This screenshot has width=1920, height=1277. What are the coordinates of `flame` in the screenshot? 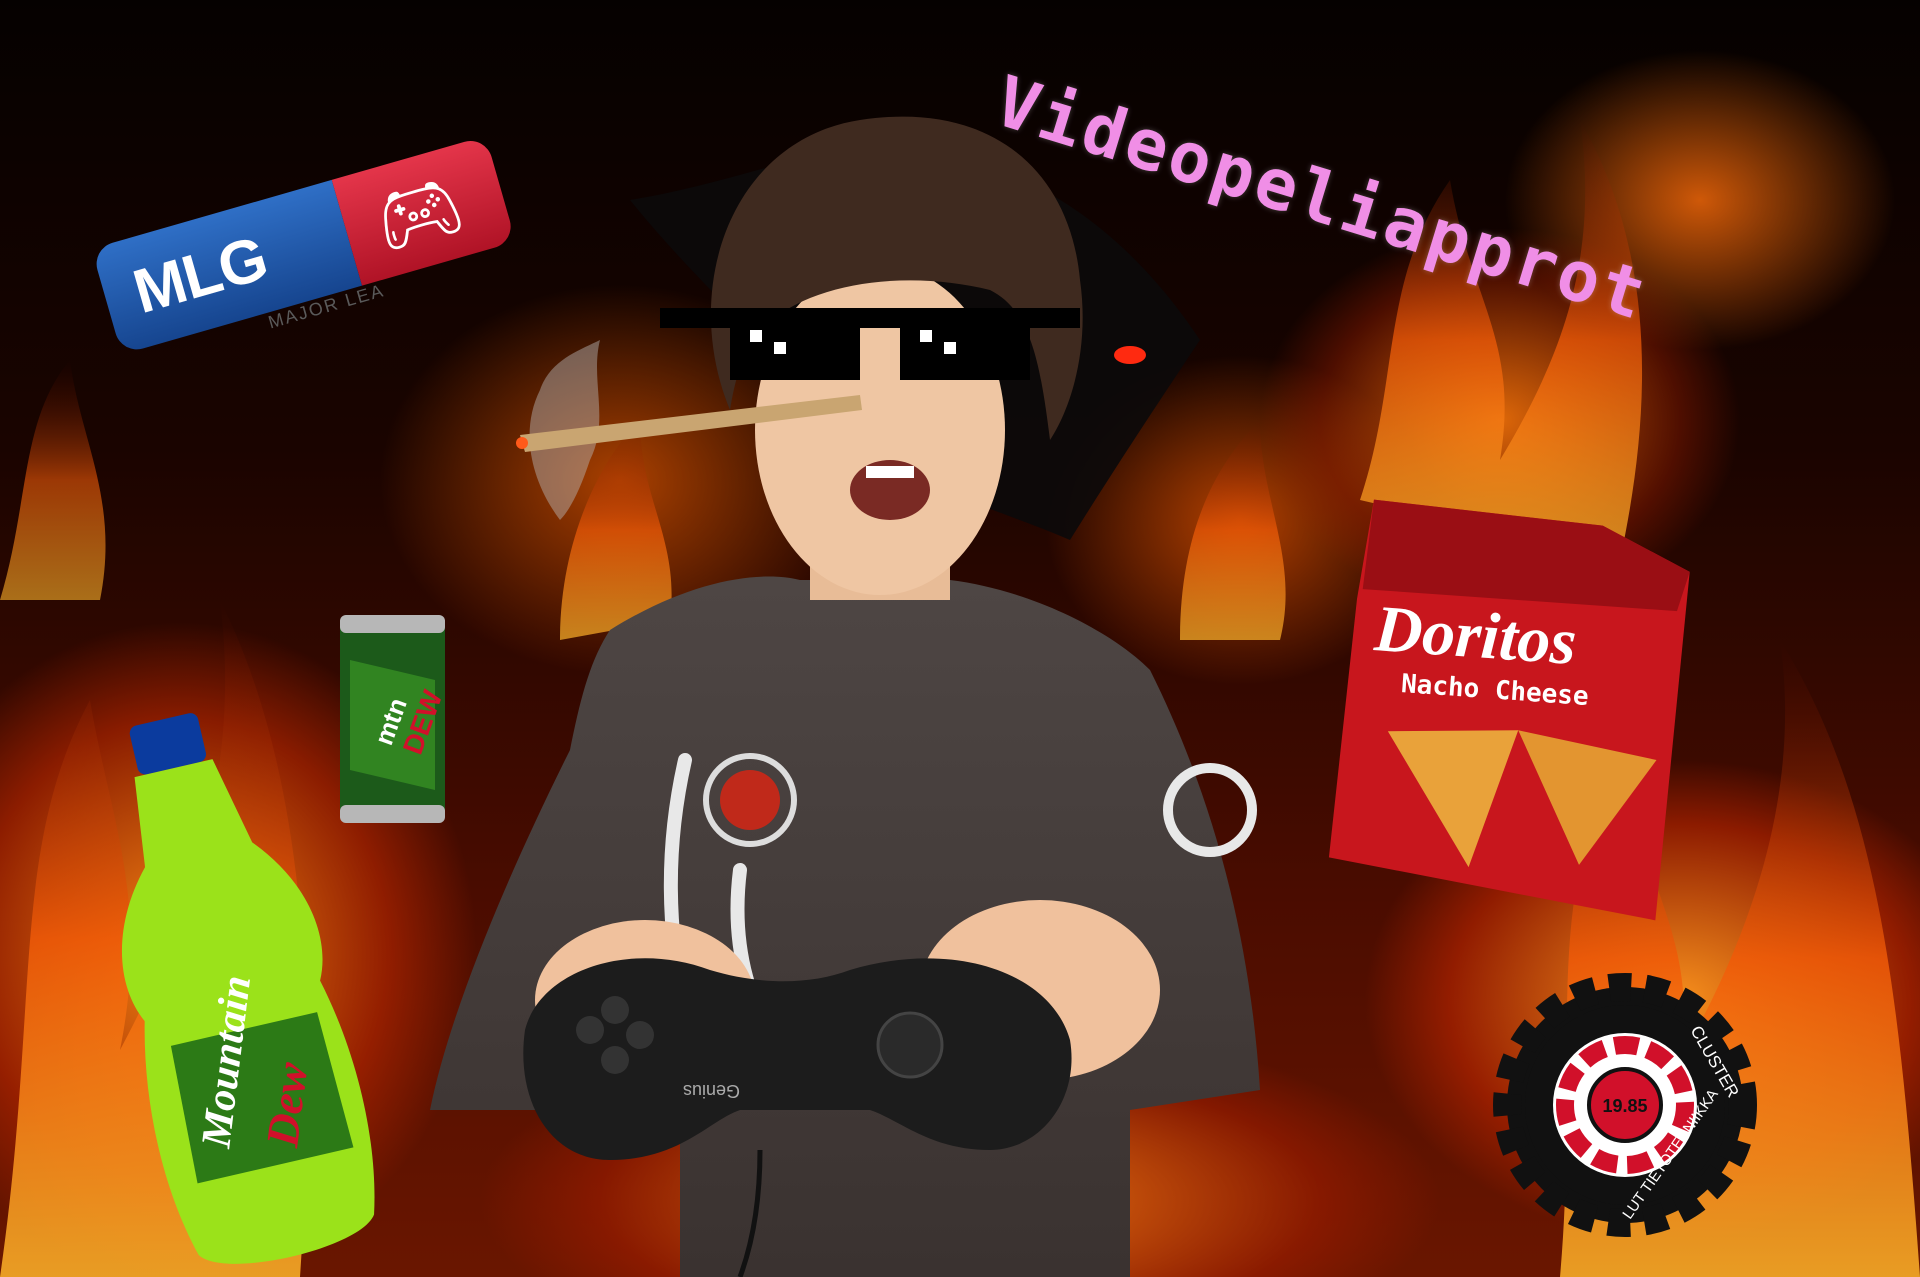 It's located at (53, 480).